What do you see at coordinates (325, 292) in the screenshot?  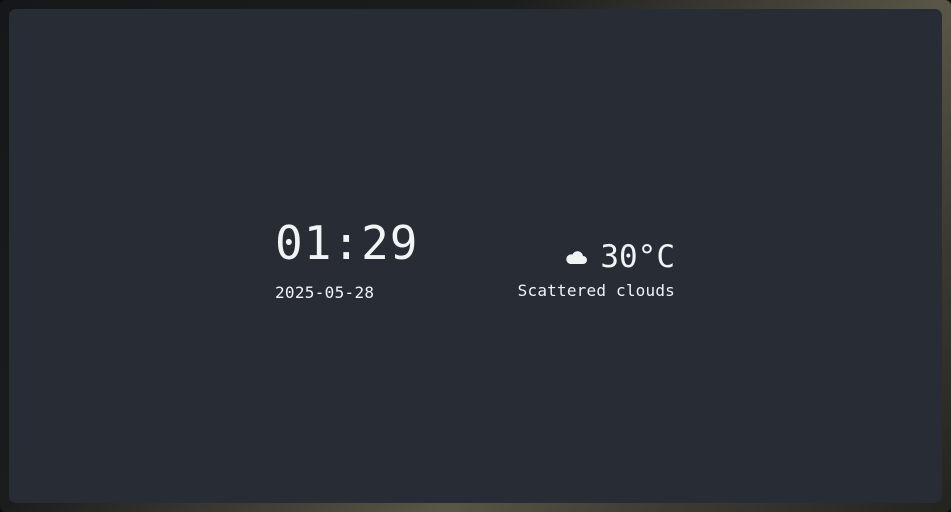 I see `clock-date: 2025-05-28` at bounding box center [325, 292].